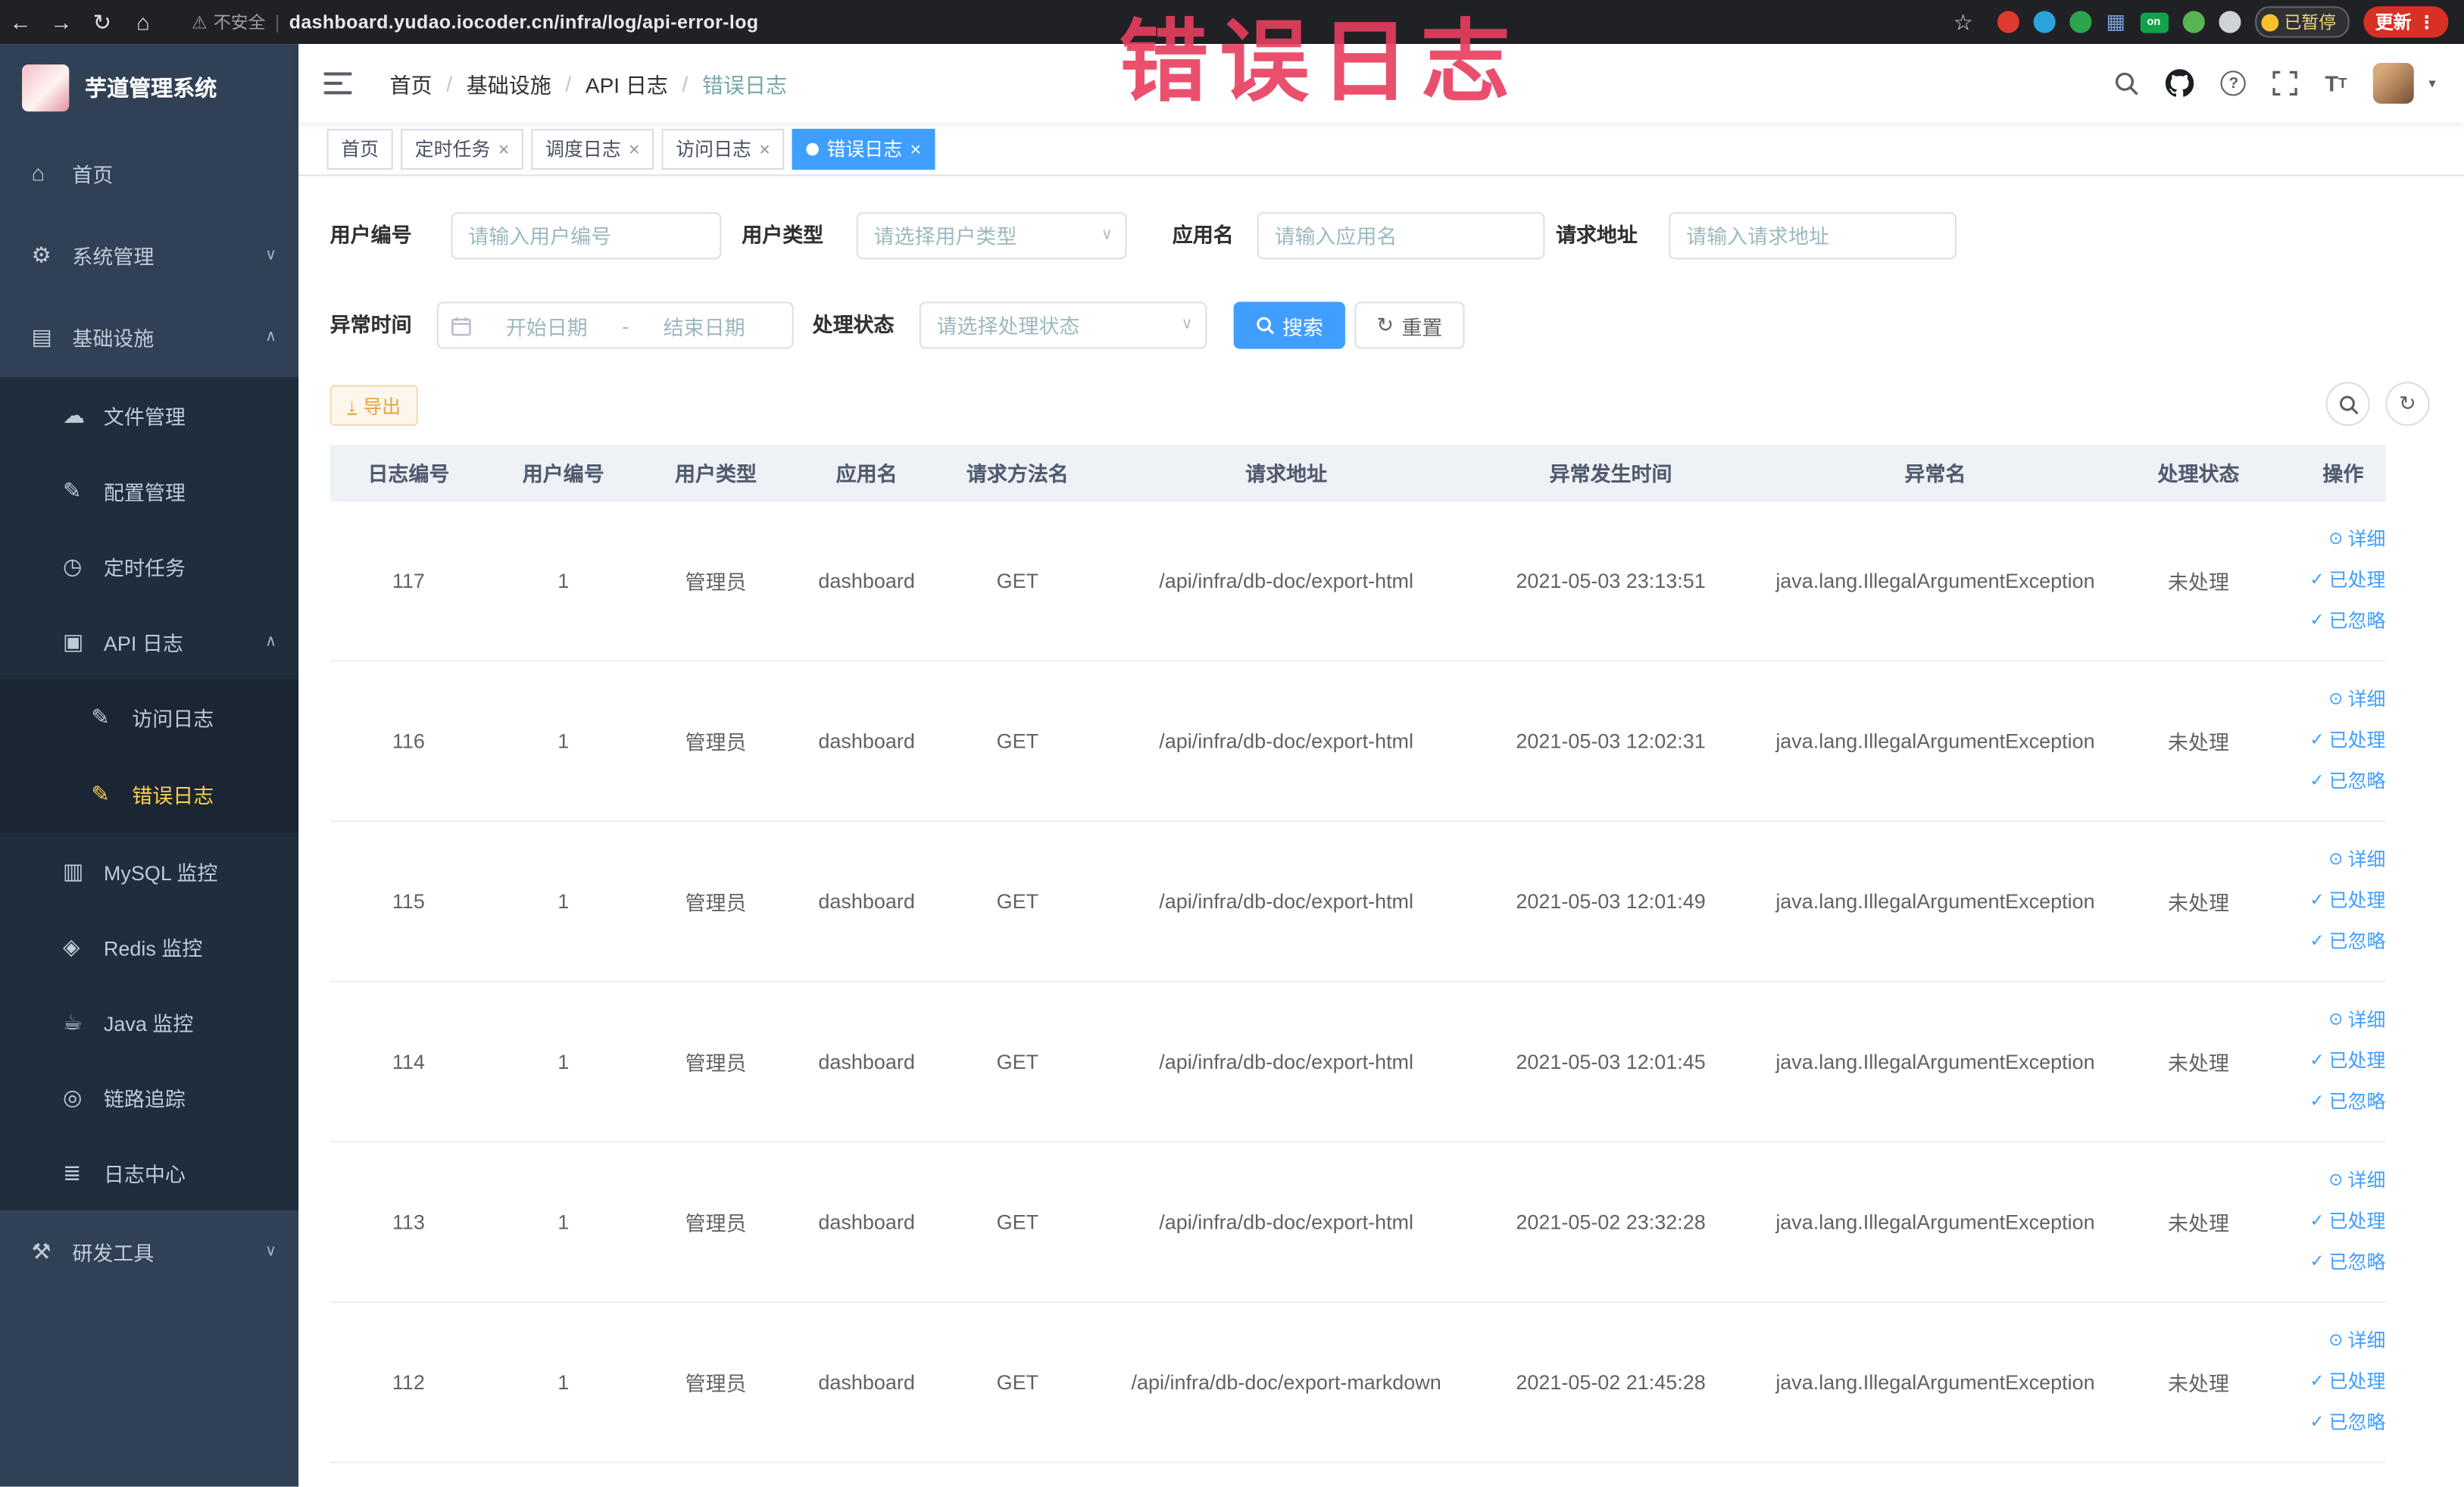  What do you see at coordinates (149, 254) in the screenshot?
I see `sidebar-item-system-management: ⚙ 系统管理 ∨` at bounding box center [149, 254].